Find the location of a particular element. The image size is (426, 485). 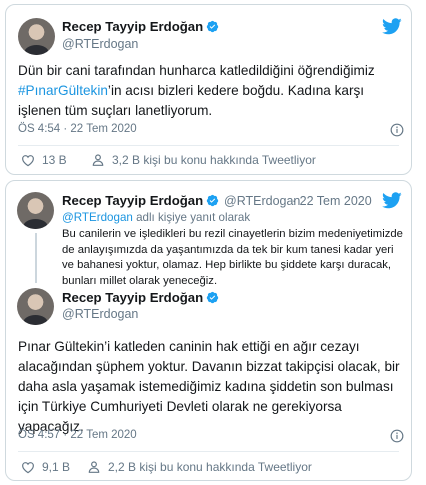

like-button: 9,1 B is located at coordinates (45, 467).